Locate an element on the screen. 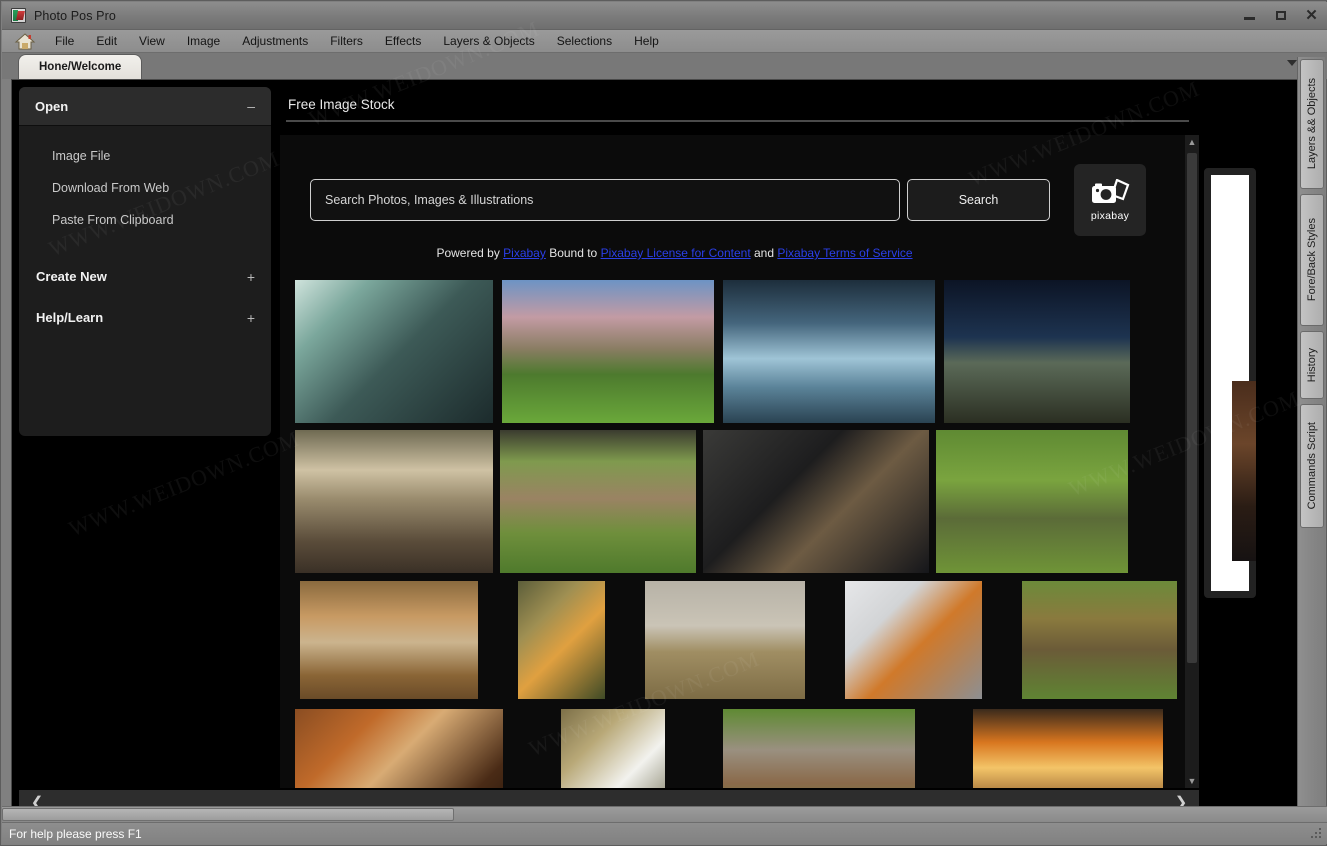  page-title: Free Image Stock is located at coordinates (341, 104).